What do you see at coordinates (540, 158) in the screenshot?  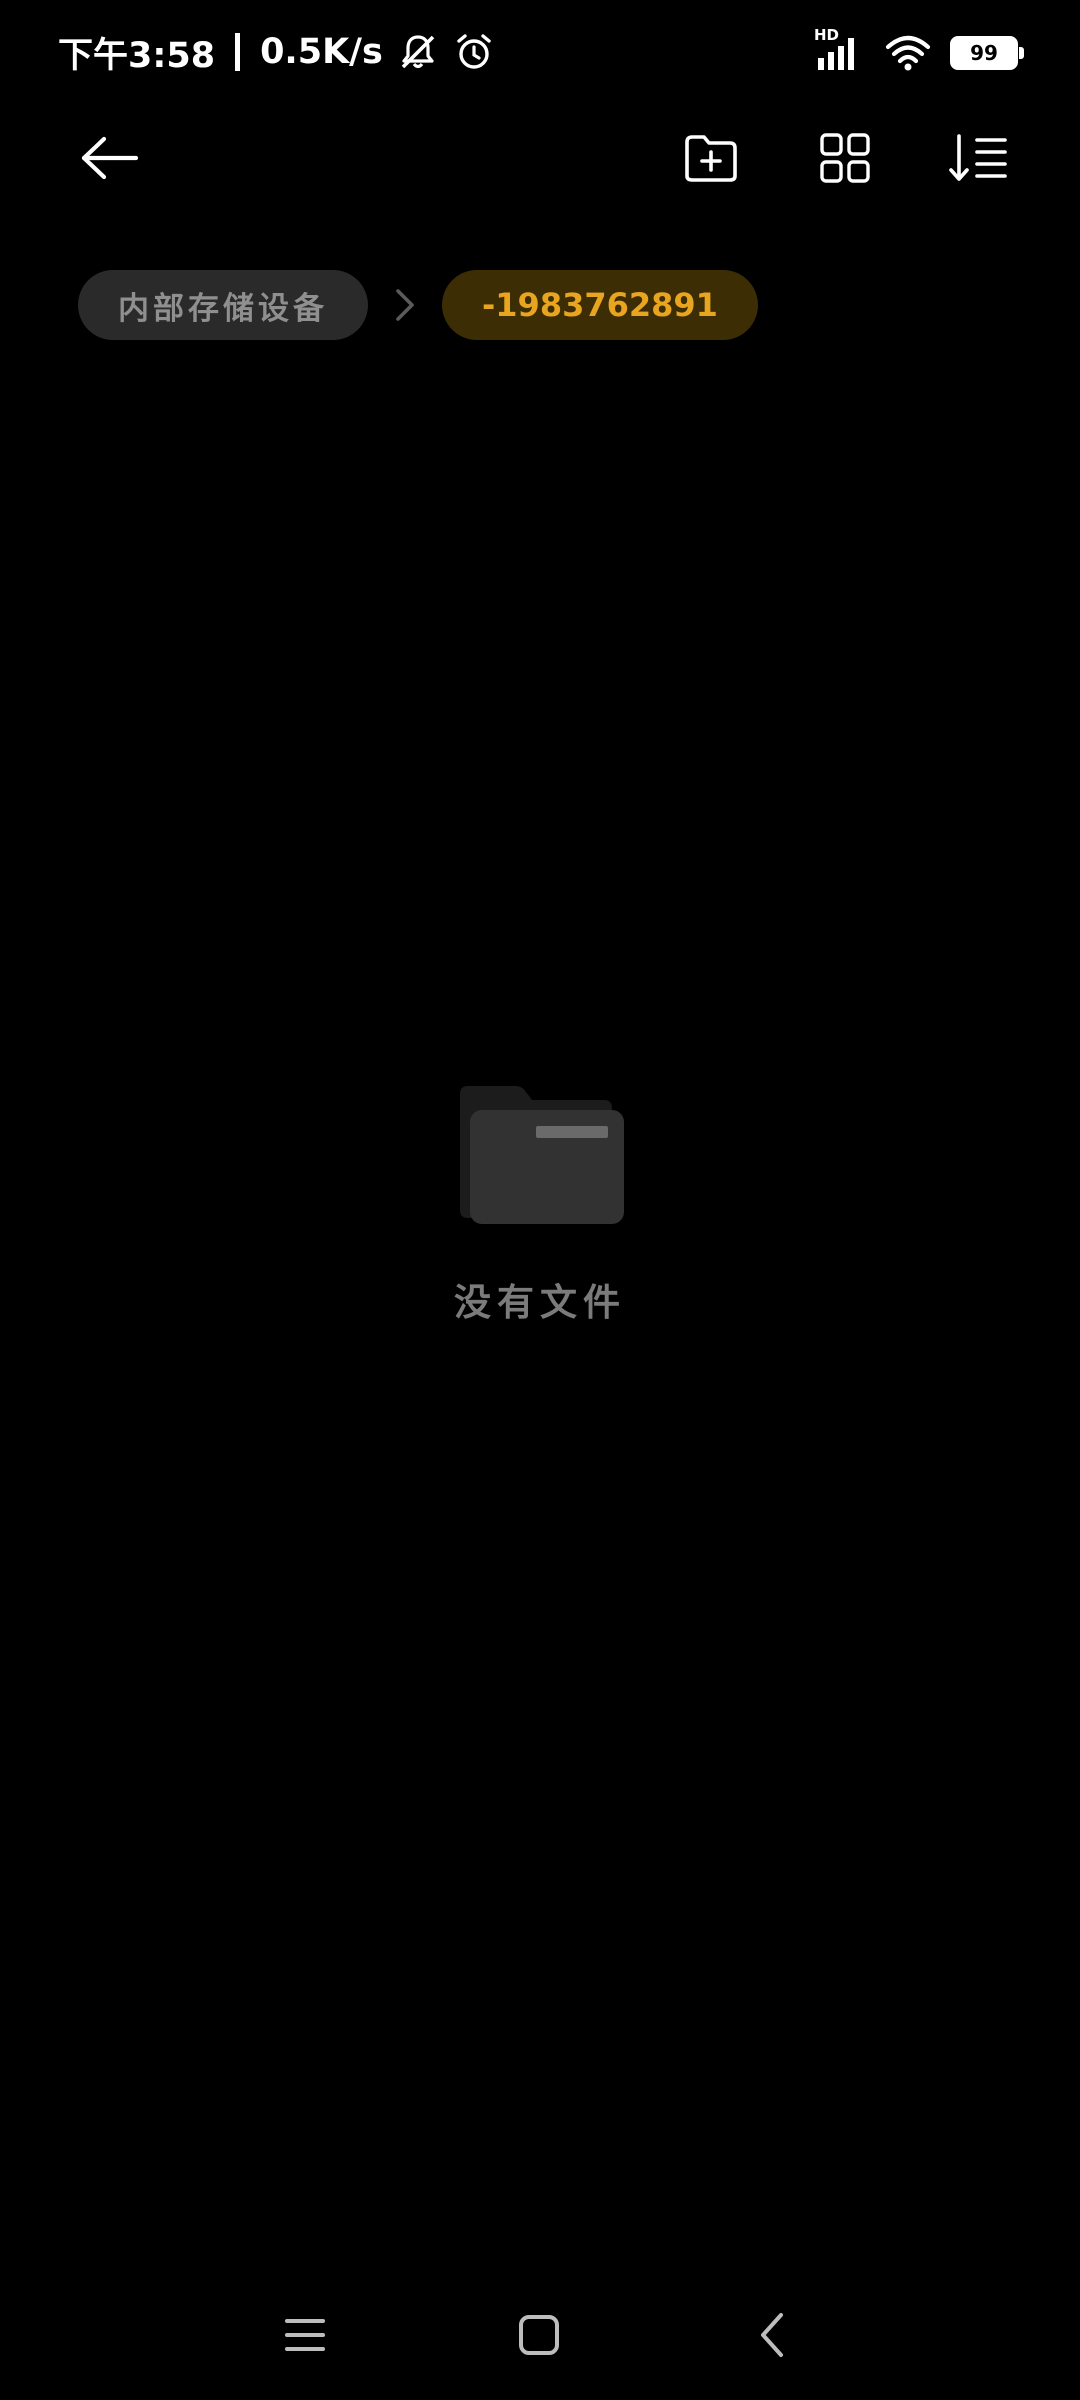 I see `toolbar` at bounding box center [540, 158].